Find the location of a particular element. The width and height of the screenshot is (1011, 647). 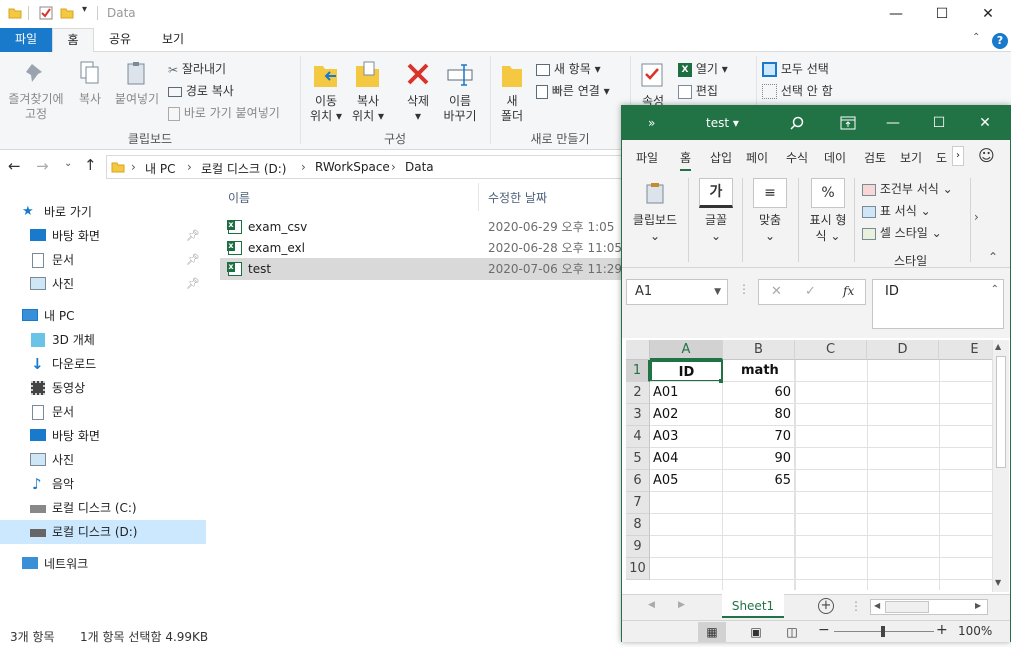

nav-3d-objects: 3D 개체 is located at coordinates (103, 340).